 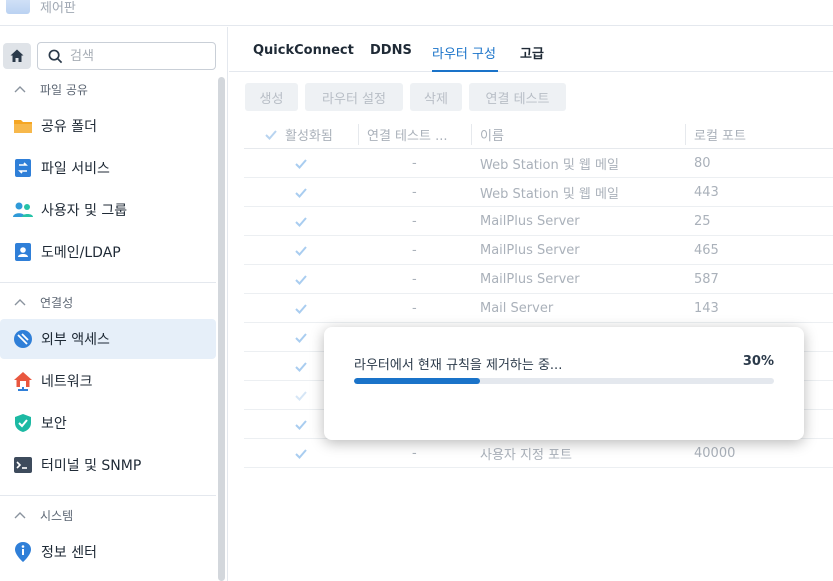 What do you see at coordinates (108, 423) in the screenshot?
I see `sidebar-item-security: 보안` at bounding box center [108, 423].